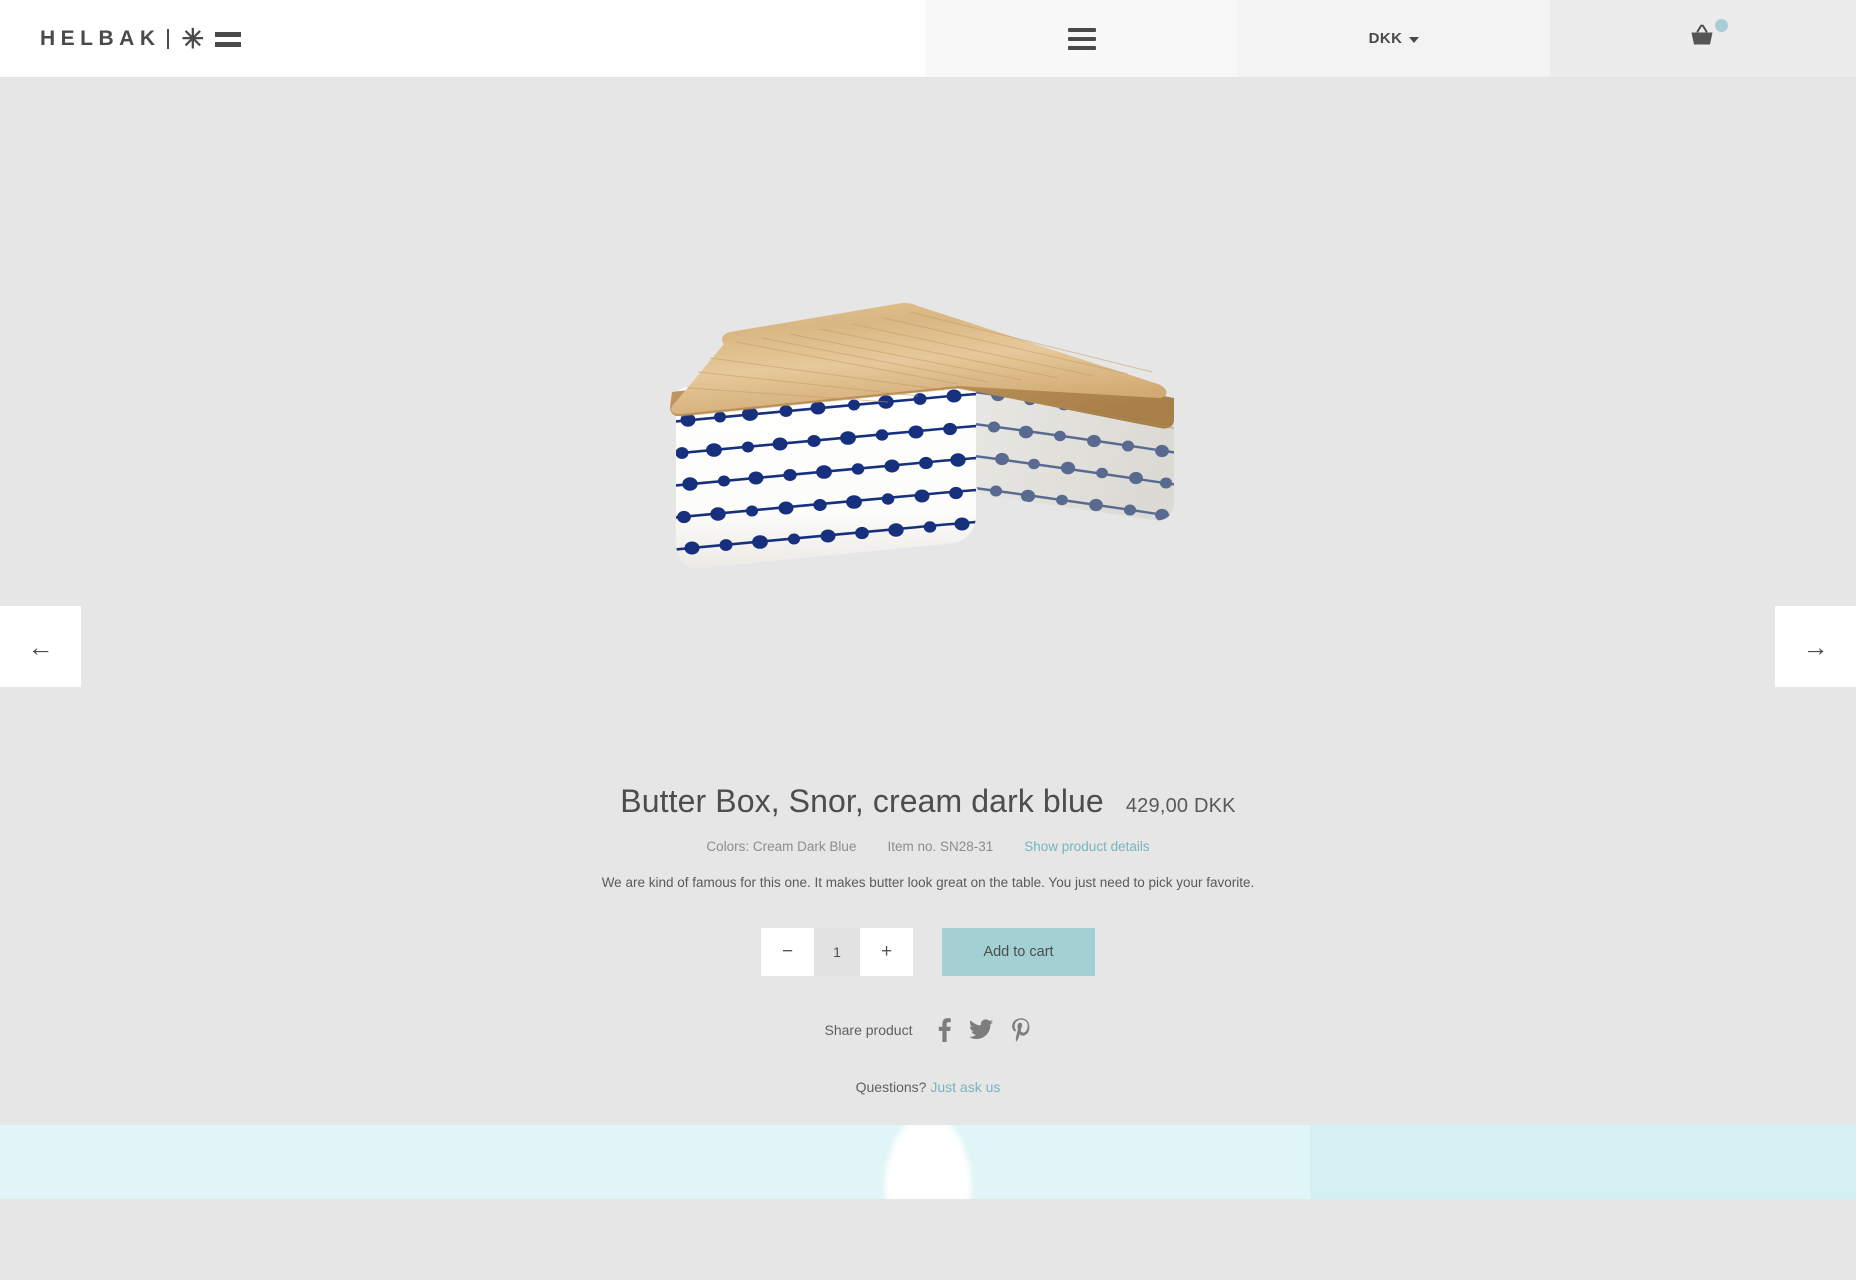 The height and width of the screenshot is (1280, 1856). What do you see at coordinates (100, 38) in the screenshot?
I see `logo-wordmark: HELBAK` at bounding box center [100, 38].